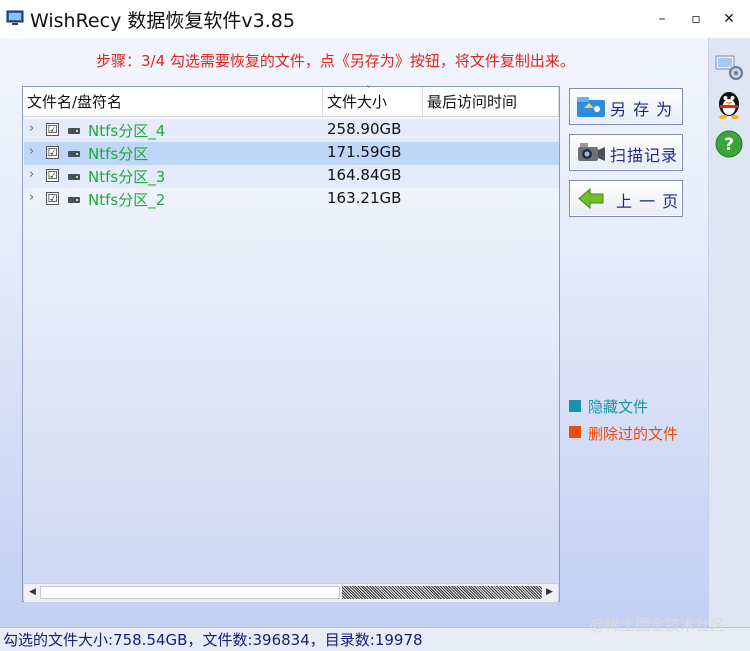  I want to click on scan-record-label: 扫描记录, so click(644, 155).